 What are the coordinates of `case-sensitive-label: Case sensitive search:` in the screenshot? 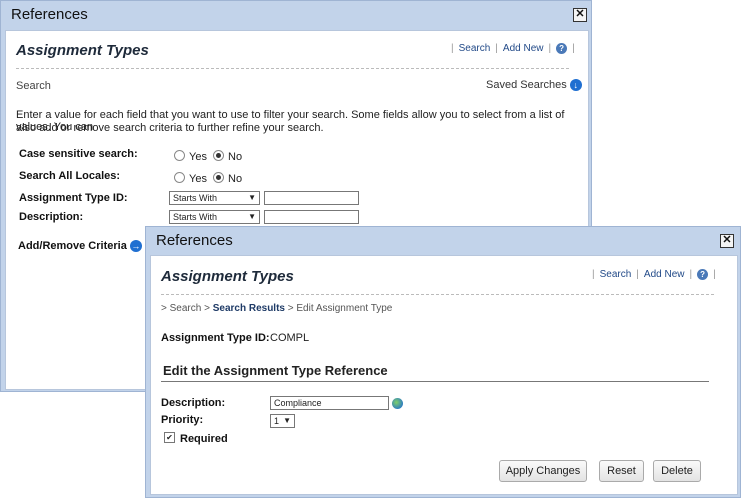 It's located at (78, 154).